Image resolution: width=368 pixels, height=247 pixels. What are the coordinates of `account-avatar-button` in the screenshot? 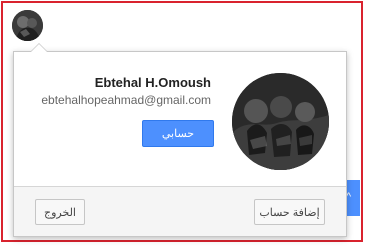 It's located at (27, 25).